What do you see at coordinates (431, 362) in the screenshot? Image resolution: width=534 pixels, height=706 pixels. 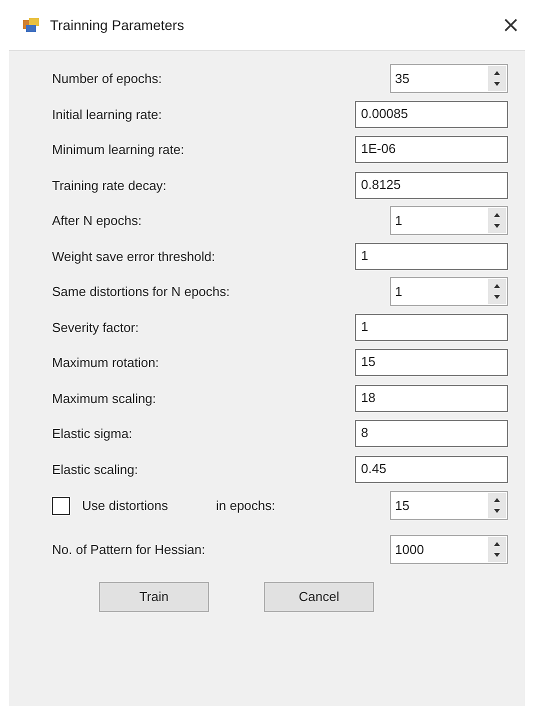 I see `text-field: 15` at bounding box center [431, 362].